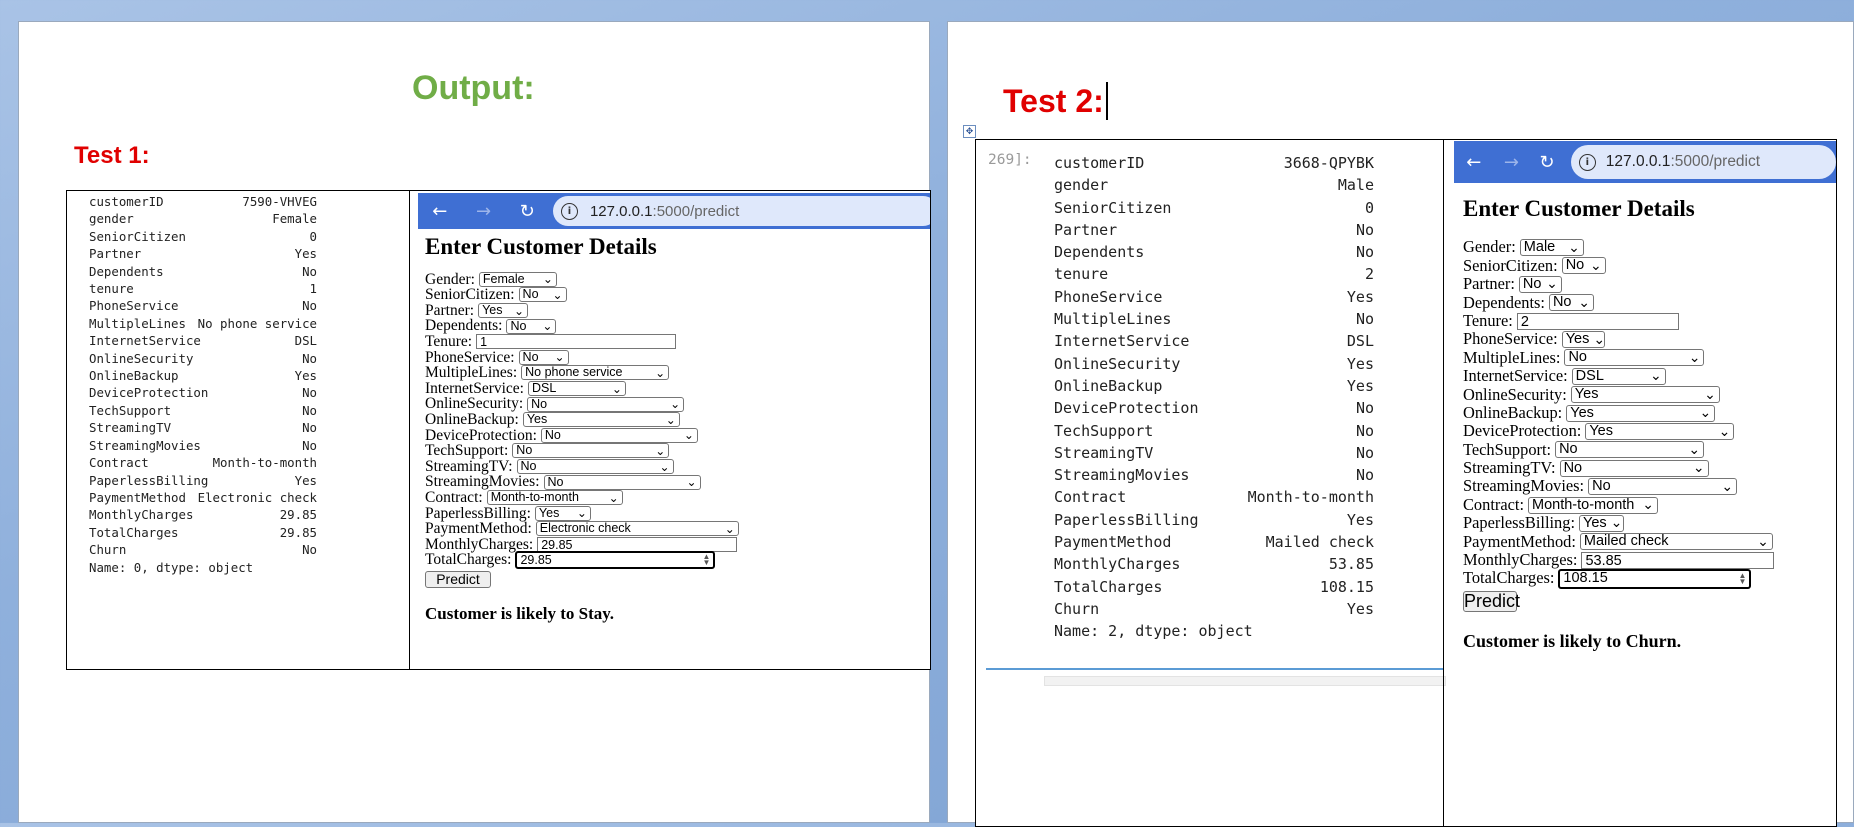  Describe the element at coordinates (1245, 681) in the screenshot. I see `cell-scroll-strip` at that location.